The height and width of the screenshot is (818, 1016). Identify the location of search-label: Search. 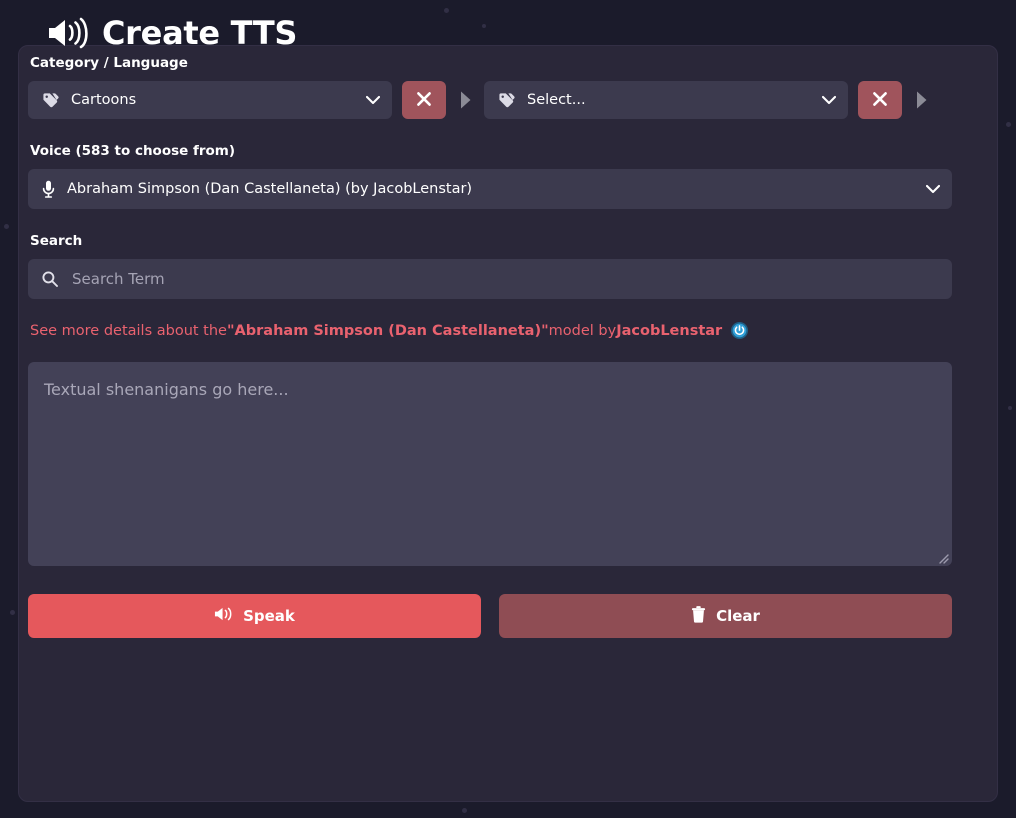
(56, 241).